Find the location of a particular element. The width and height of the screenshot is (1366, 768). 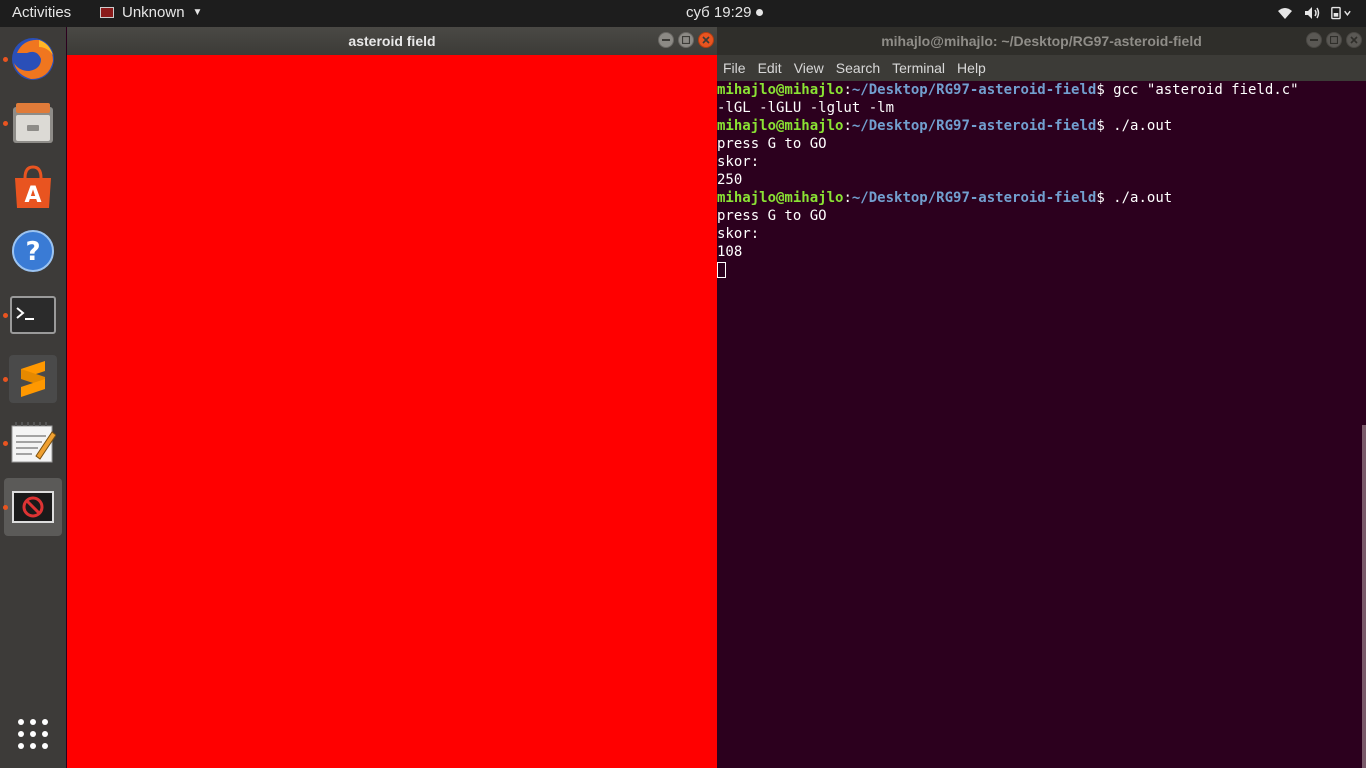

text-editor-icon is located at coordinates (33, 442).